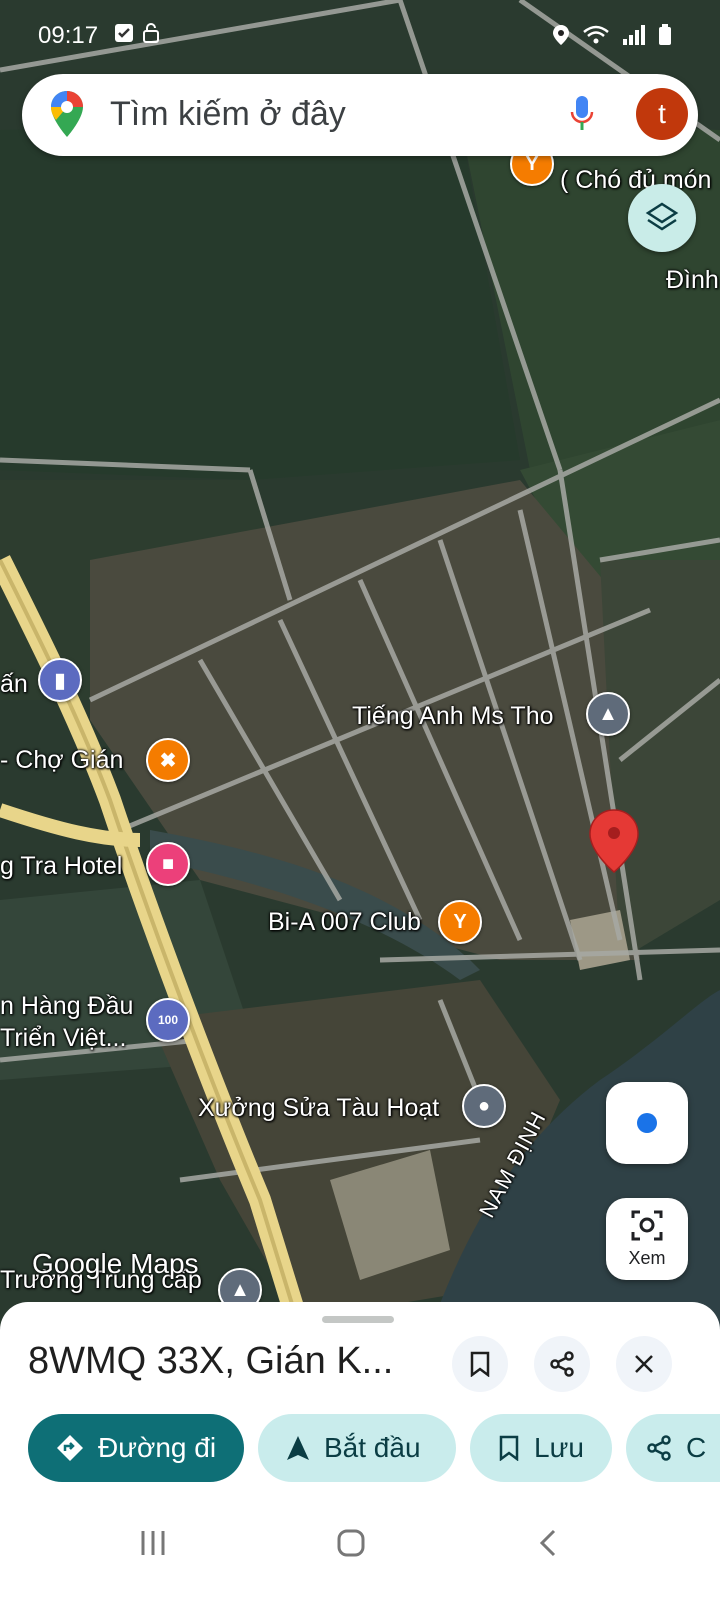 The height and width of the screenshot is (1600, 720). I want to click on search-bar: t, so click(360, 115).